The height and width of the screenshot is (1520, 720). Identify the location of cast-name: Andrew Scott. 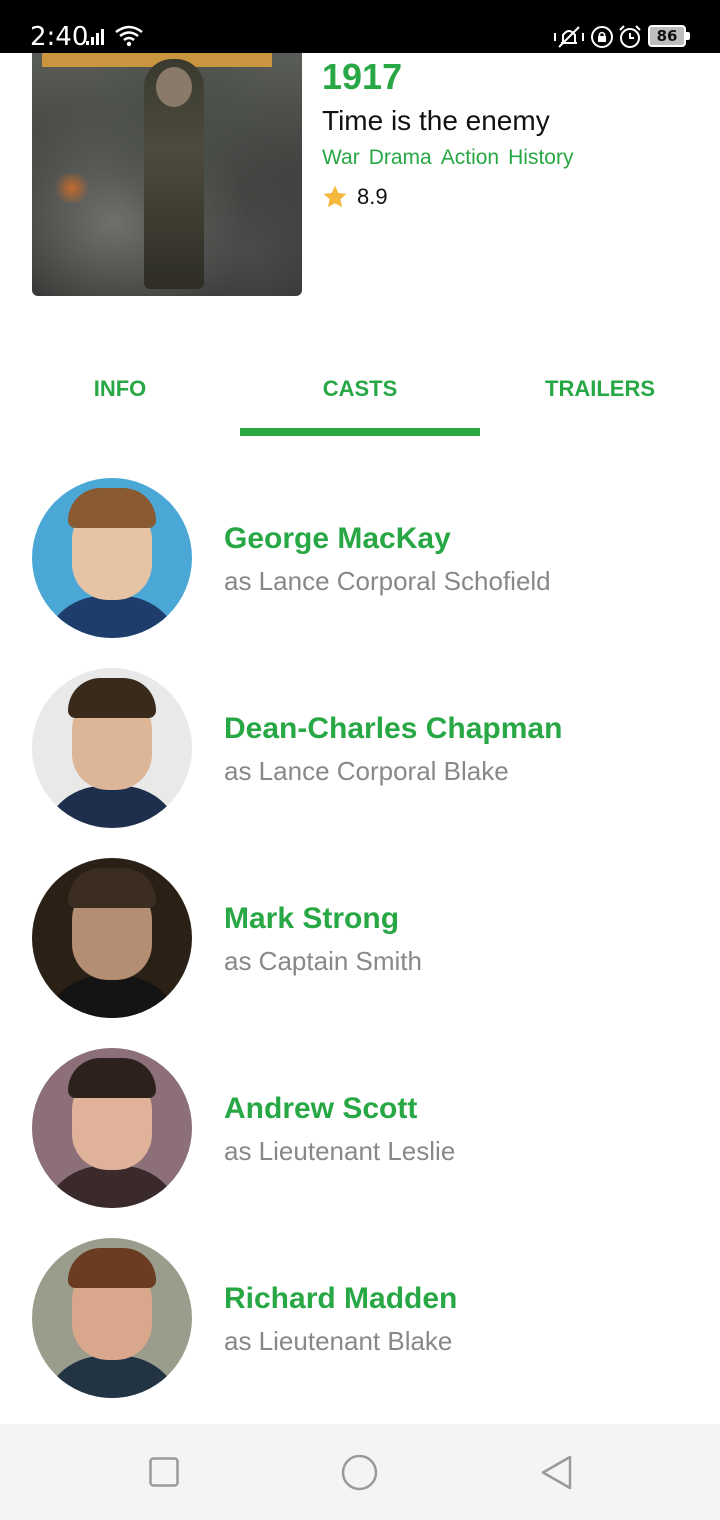
(321, 1108).